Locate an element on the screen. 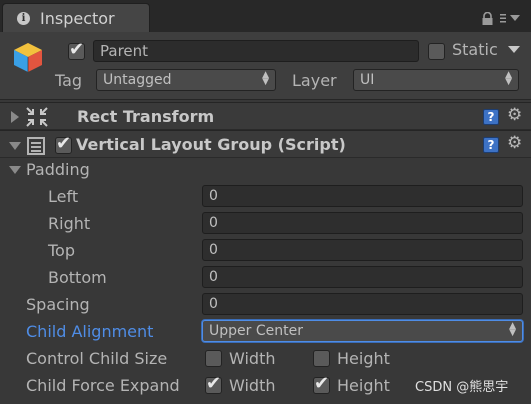  padding-left-input: 0 is located at coordinates (362, 196).